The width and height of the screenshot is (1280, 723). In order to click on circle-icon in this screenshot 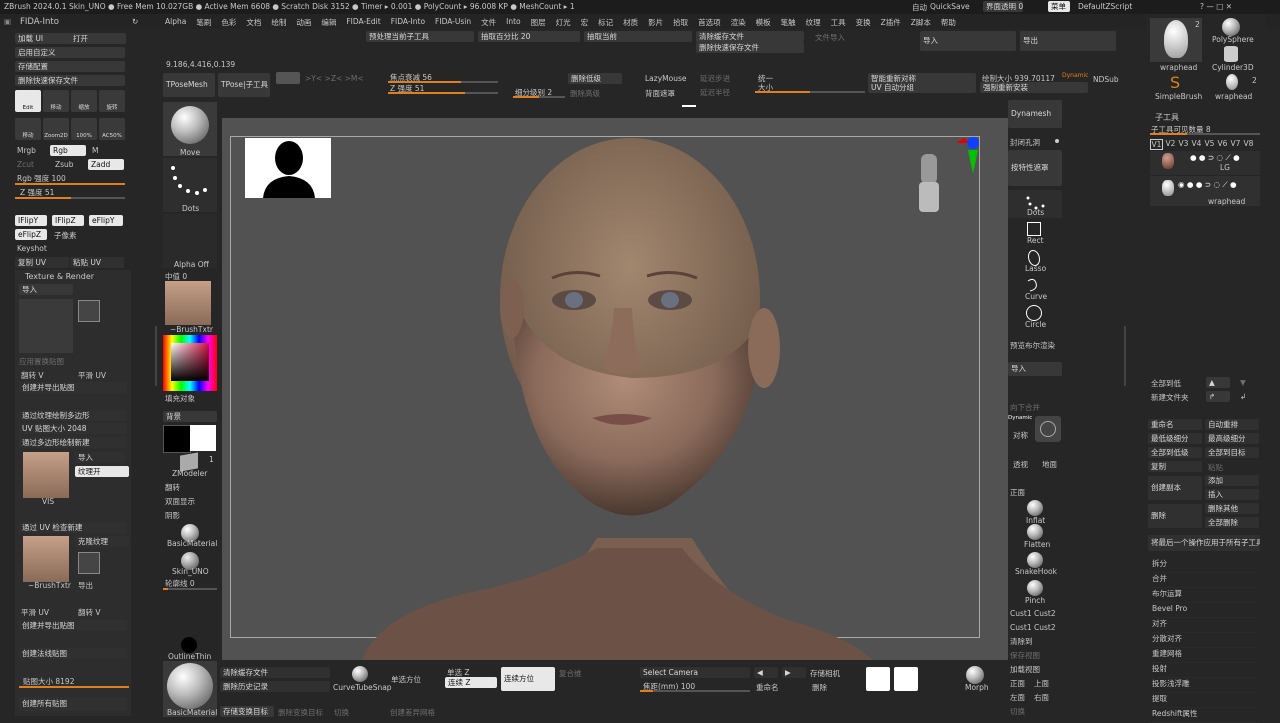, I will do `click(1034, 313)`.